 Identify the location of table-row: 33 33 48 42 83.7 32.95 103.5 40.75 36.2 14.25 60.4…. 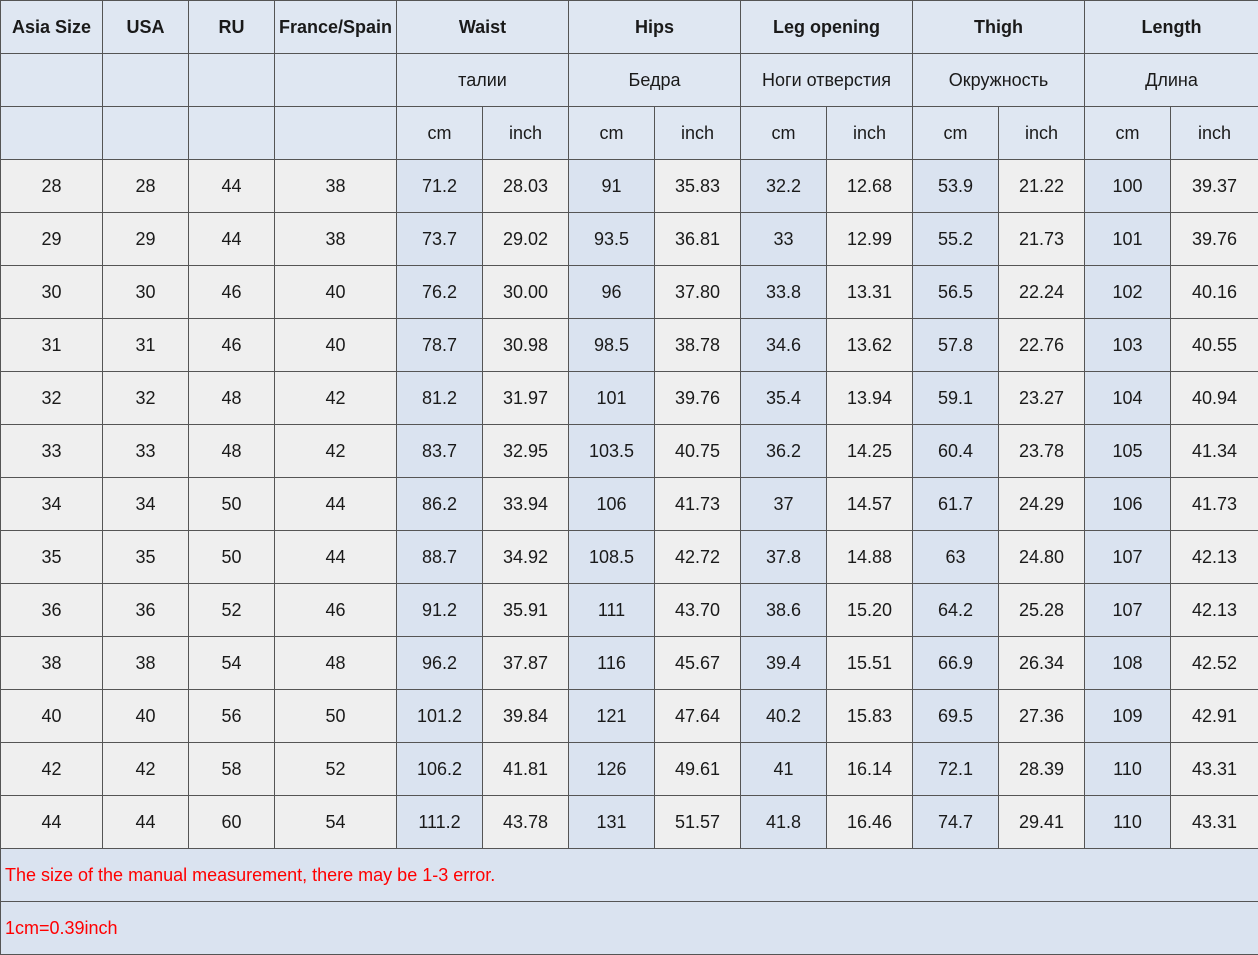
(629, 451).